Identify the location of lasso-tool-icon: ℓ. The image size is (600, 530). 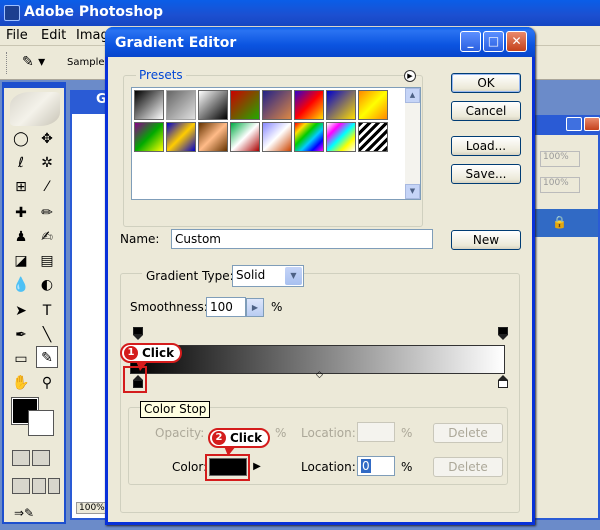
(21, 163).